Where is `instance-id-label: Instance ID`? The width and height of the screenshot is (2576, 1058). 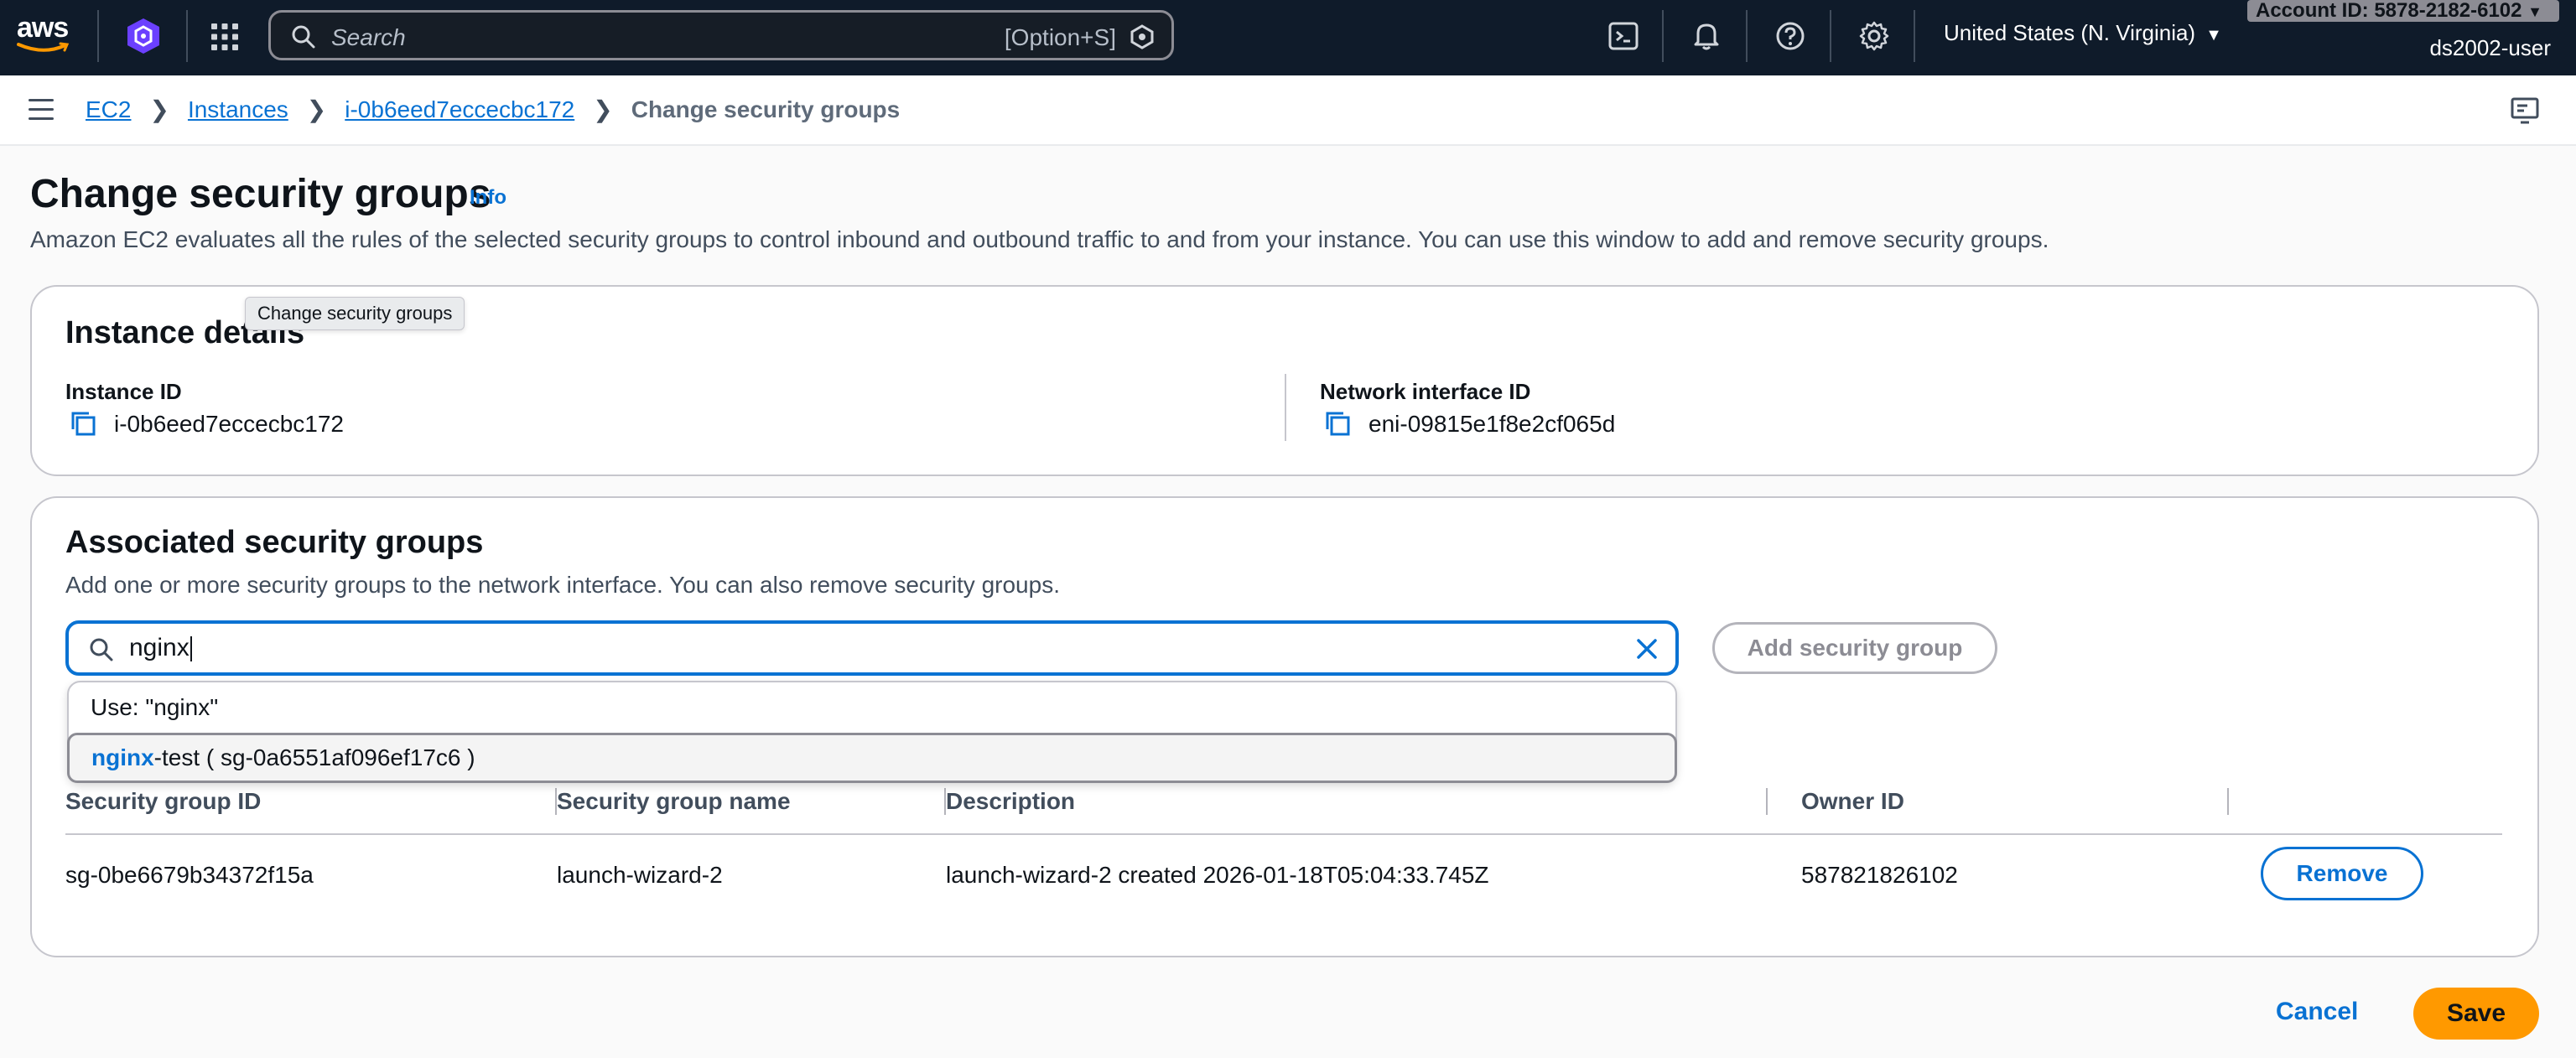
instance-id-label: Instance ID is located at coordinates (123, 391).